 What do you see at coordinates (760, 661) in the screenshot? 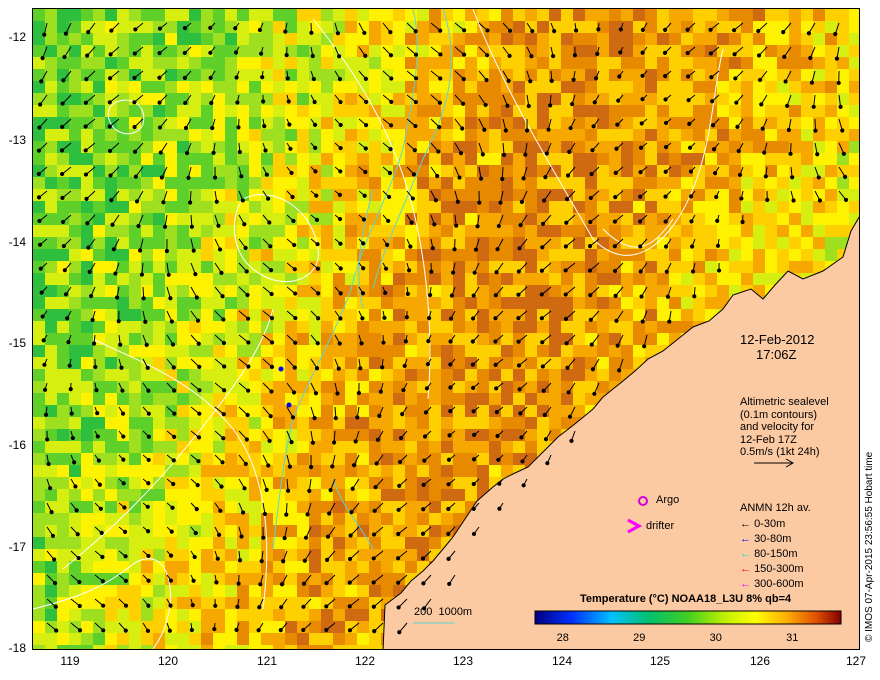
I see `x-tick: 126` at bounding box center [760, 661].